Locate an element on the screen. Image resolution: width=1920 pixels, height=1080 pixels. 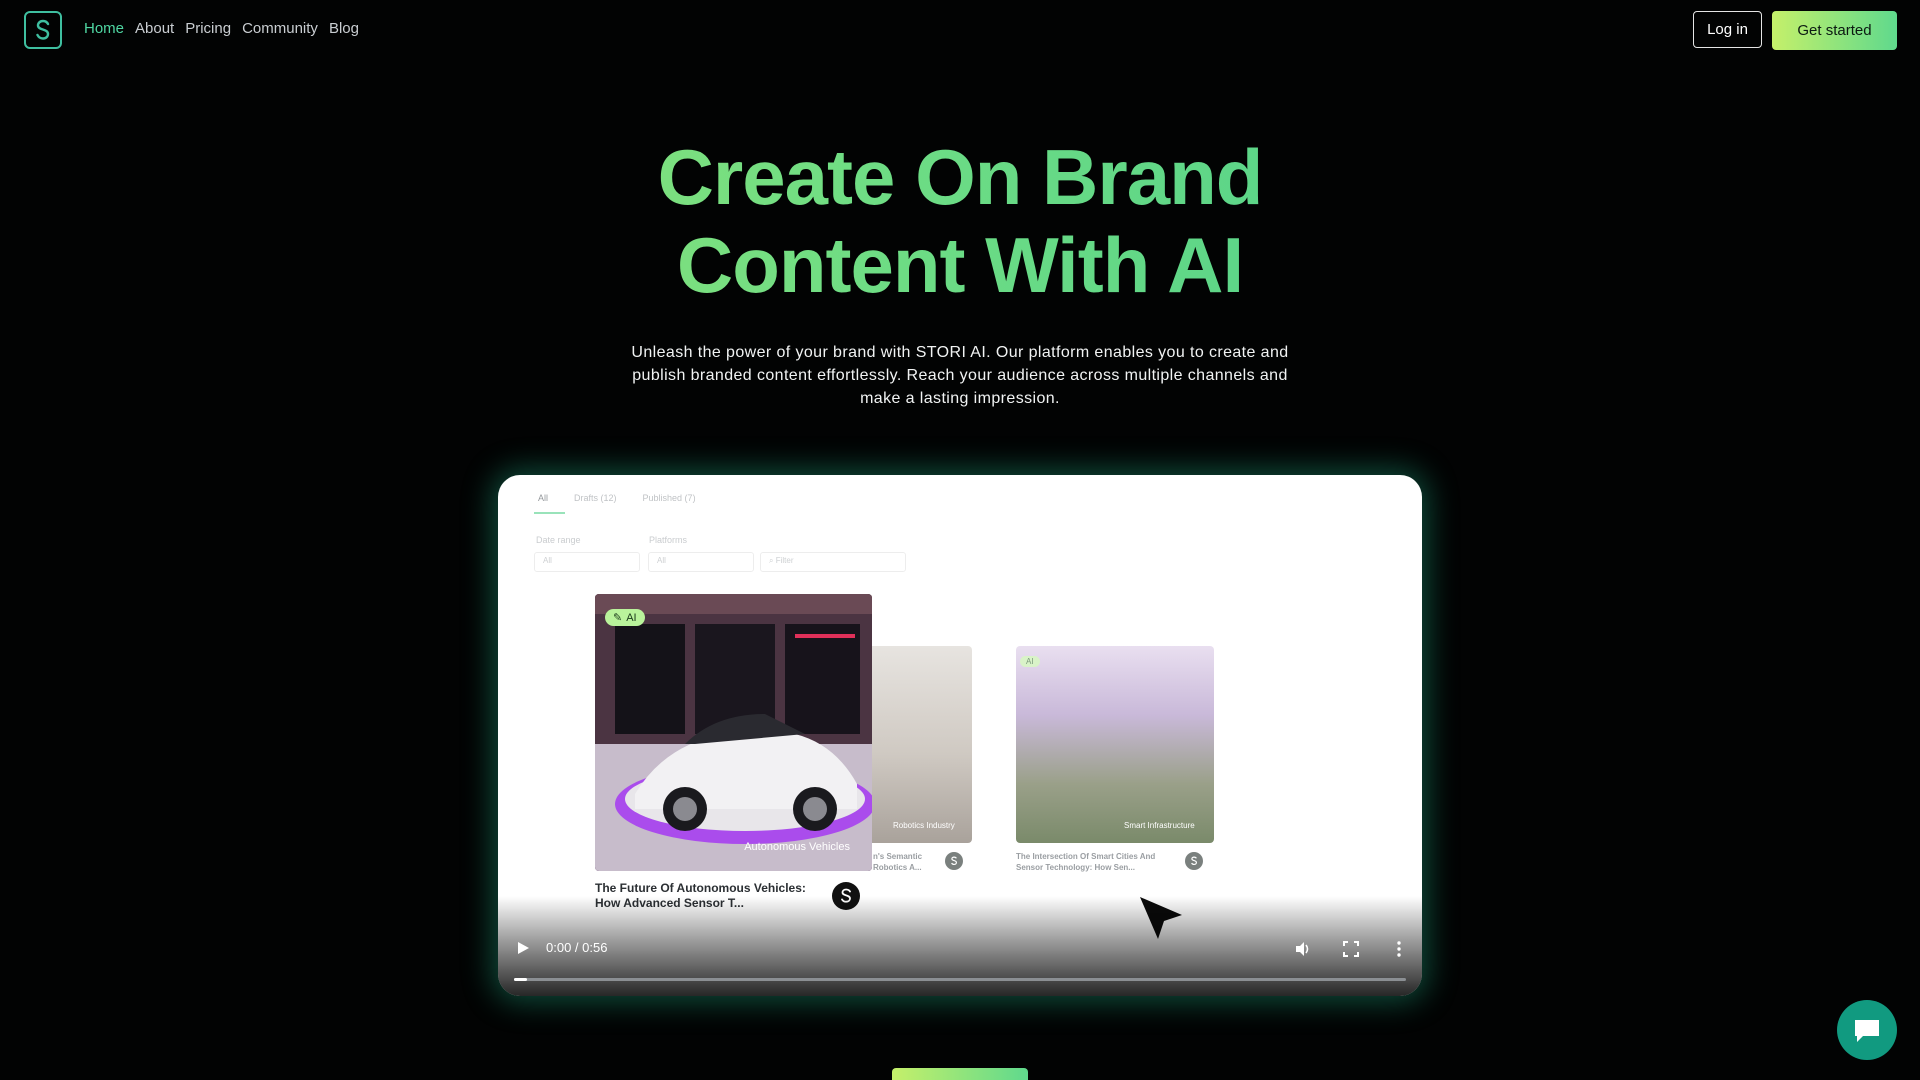
card-autonomous-vehicles: ✎ AI Autonomous Vehicles is located at coordinates (733, 732).